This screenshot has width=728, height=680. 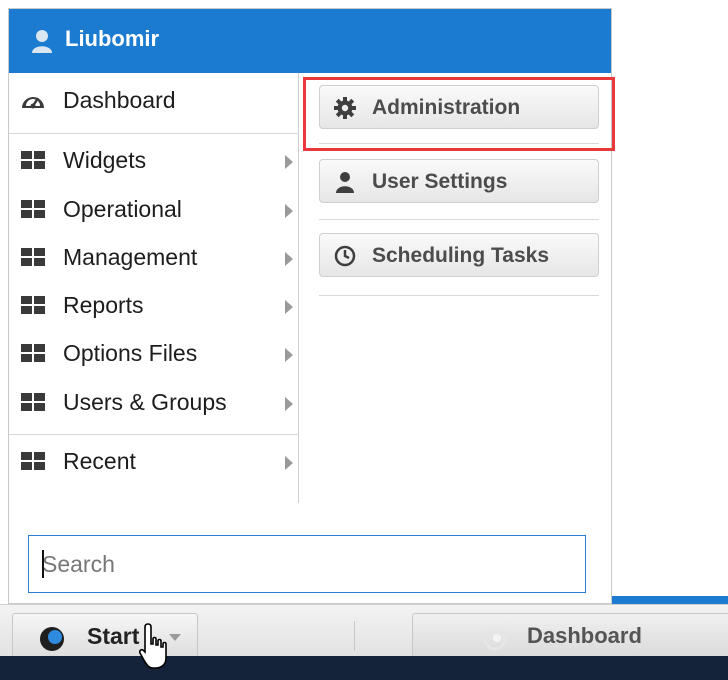 What do you see at coordinates (175, 637) in the screenshot?
I see `chevron-down-icon` at bounding box center [175, 637].